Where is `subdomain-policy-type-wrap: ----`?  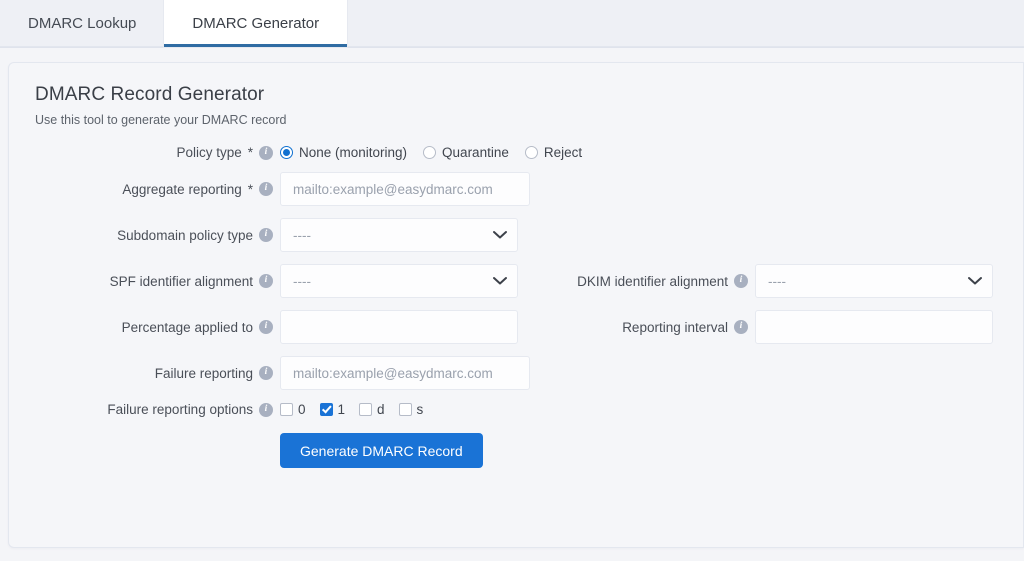 subdomain-policy-type-wrap: ---- is located at coordinates (399, 235).